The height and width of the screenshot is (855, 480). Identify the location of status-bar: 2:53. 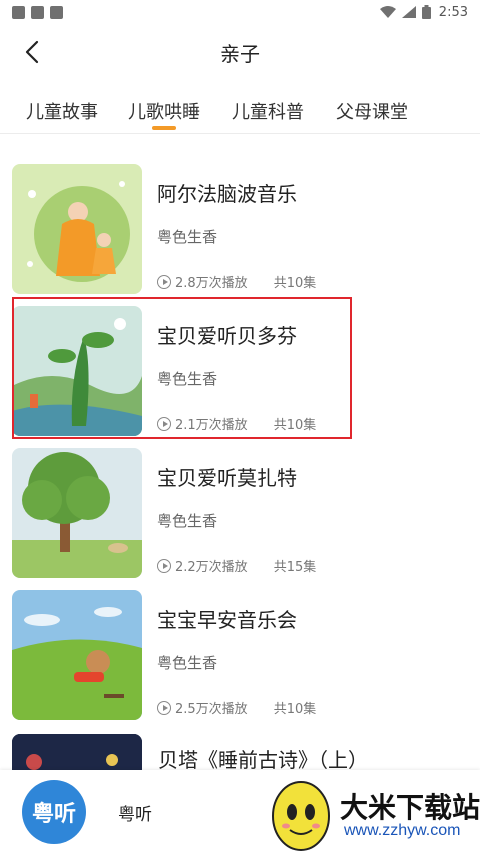
(240, 12).